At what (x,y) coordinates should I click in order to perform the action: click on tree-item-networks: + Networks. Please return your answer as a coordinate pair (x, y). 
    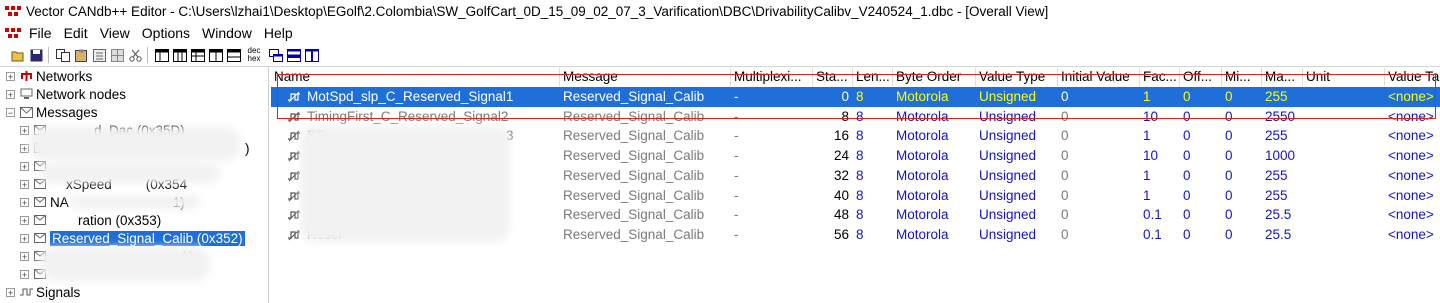
    Looking at the image, I should click on (46, 76).